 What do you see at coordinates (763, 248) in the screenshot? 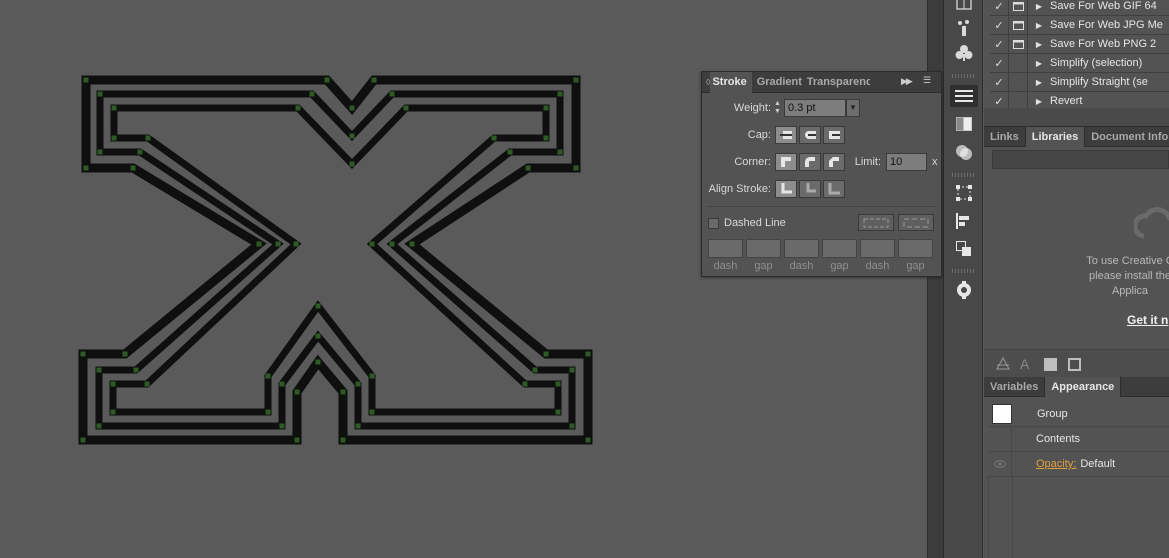
I see `gap-1-input` at bounding box center [763, 248].